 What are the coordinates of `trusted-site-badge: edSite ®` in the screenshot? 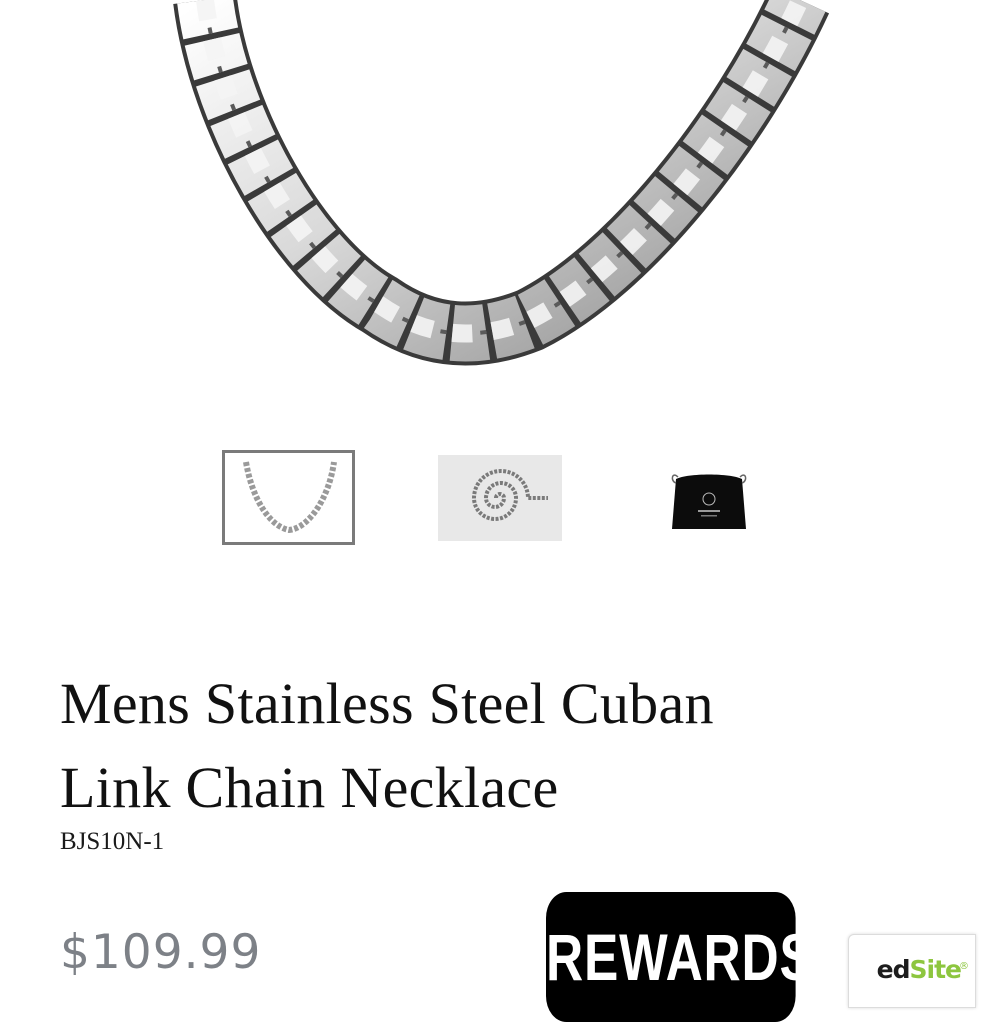 It's located at (912, 971).